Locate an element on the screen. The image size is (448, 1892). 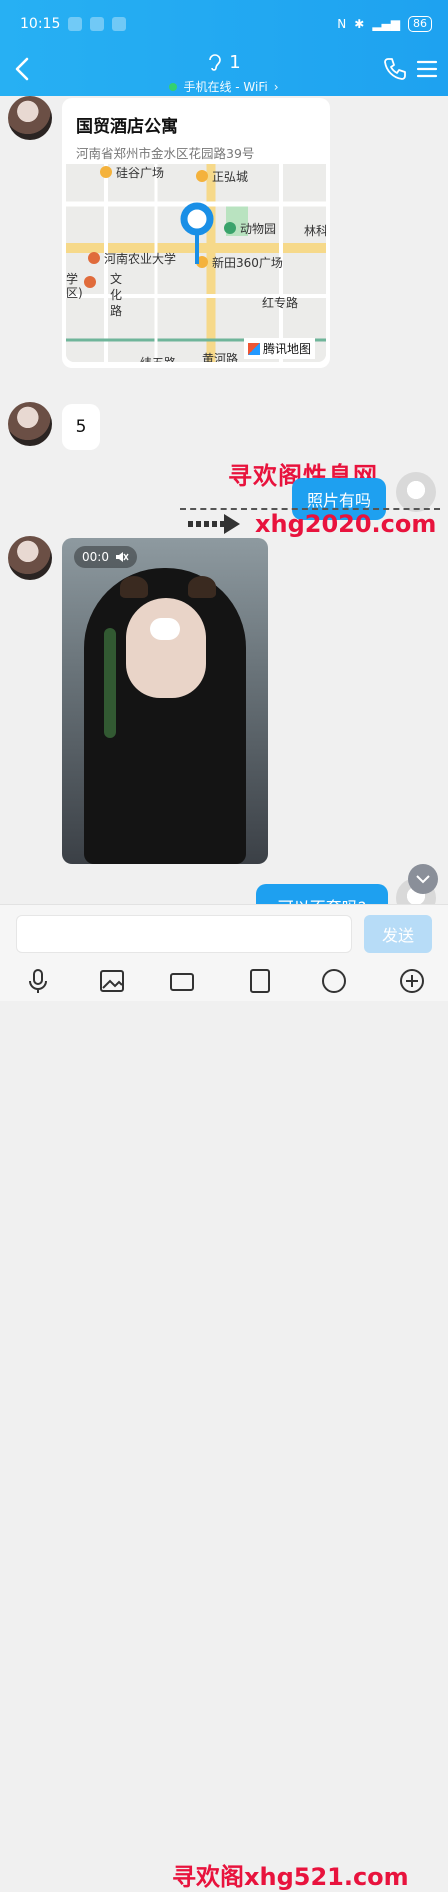
video-frame-detail is located at coordinates (110, 683).